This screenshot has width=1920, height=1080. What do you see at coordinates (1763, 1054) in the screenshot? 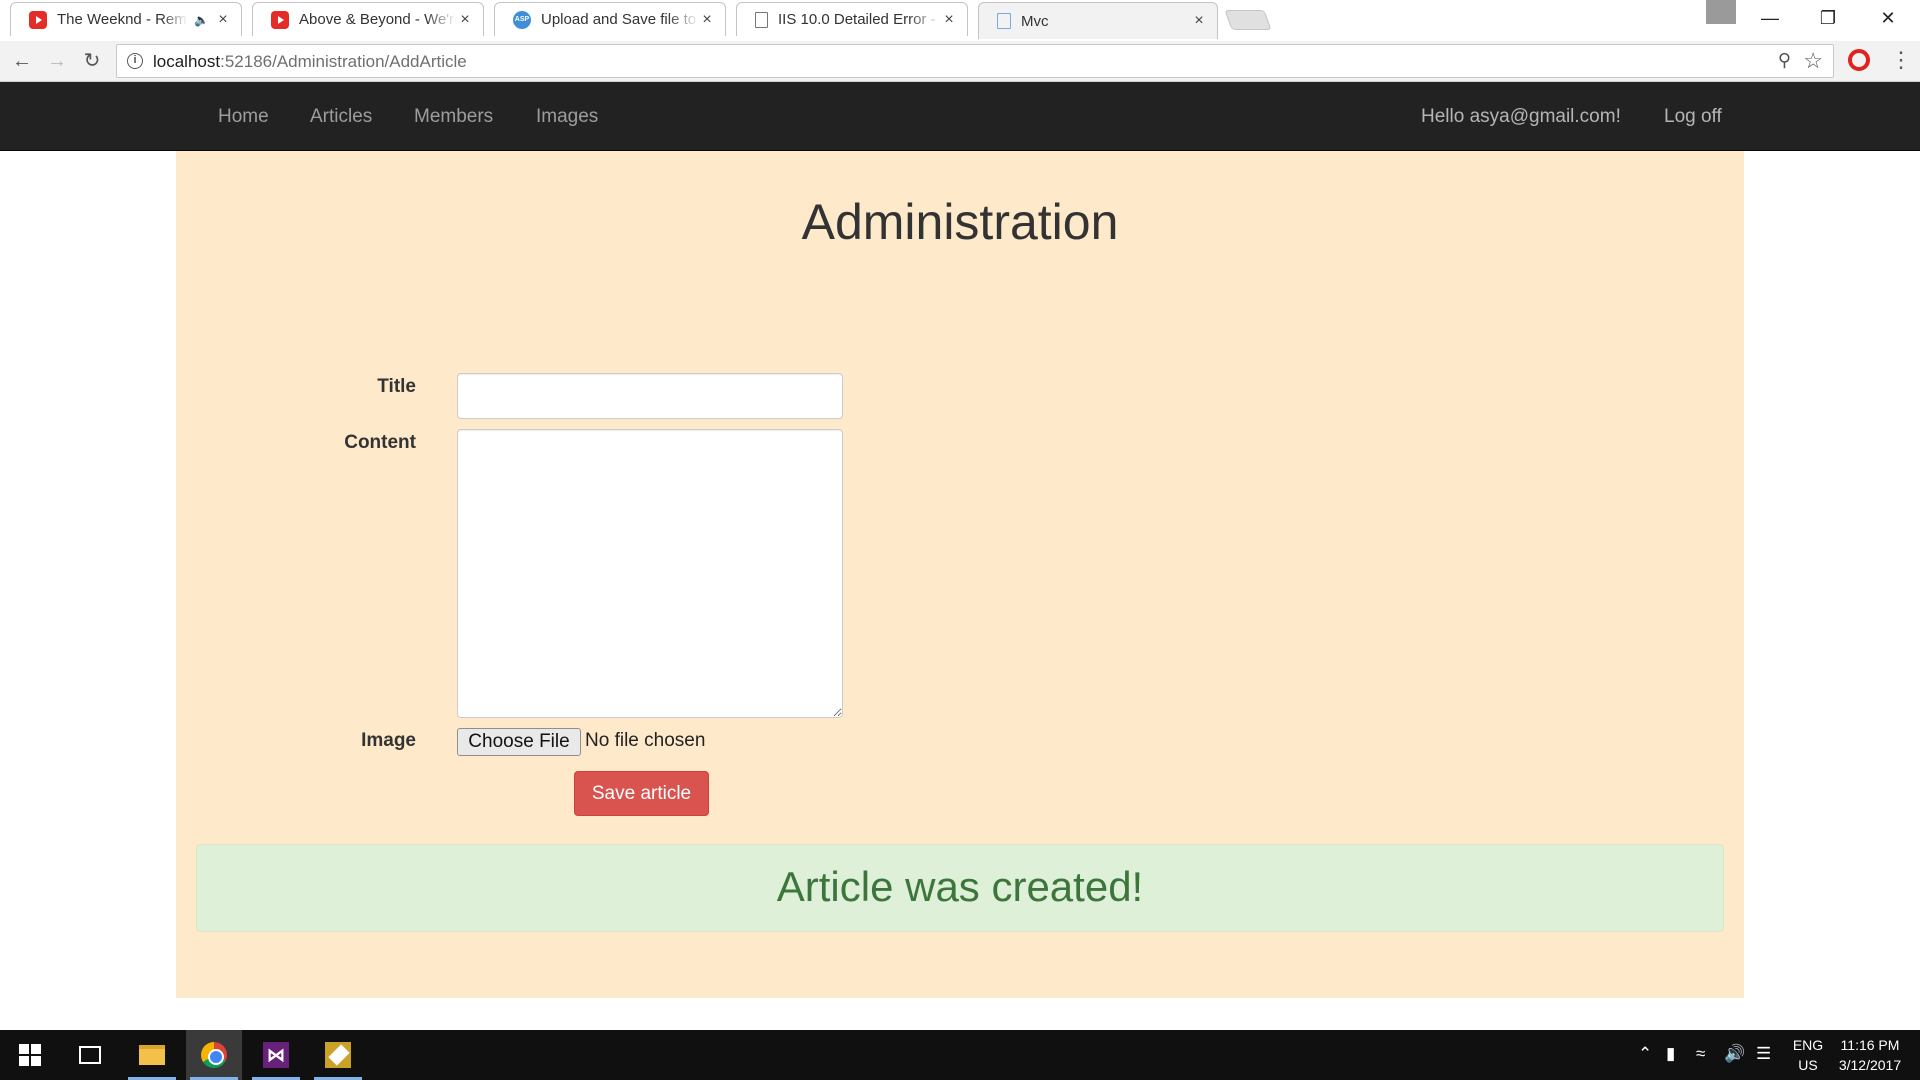
I see `notification-icon: ☰` at bounding box center [1763, 1054].